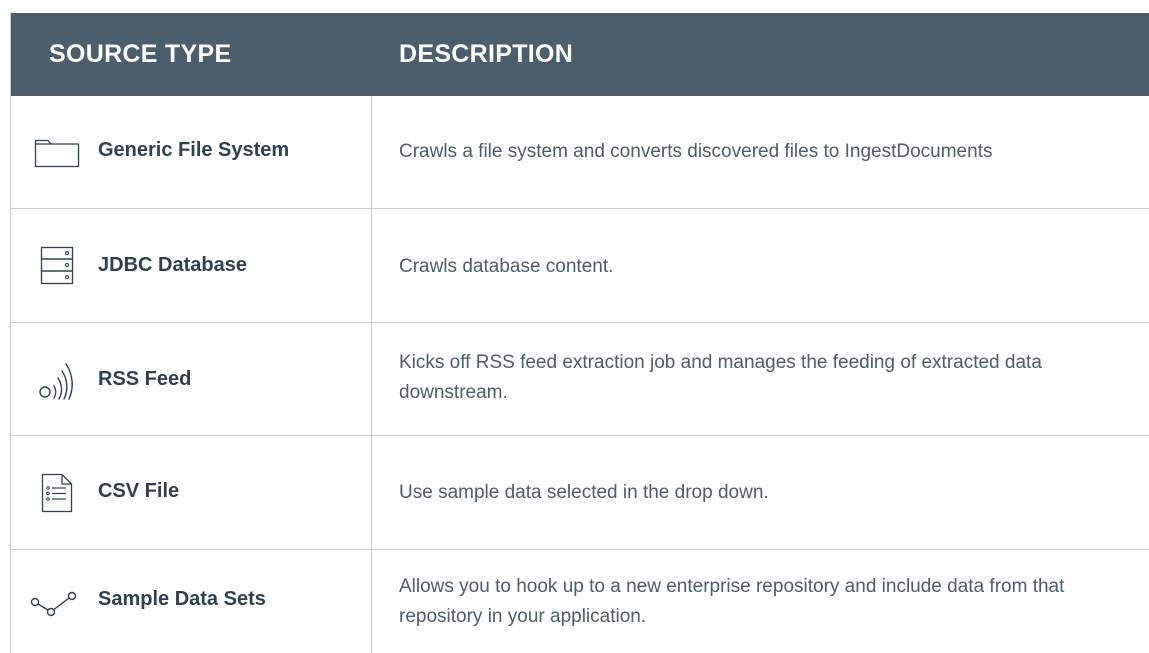  Describe the element at coordinates (57, 493) in the screenshot. I see `document-file-icon` at that location.